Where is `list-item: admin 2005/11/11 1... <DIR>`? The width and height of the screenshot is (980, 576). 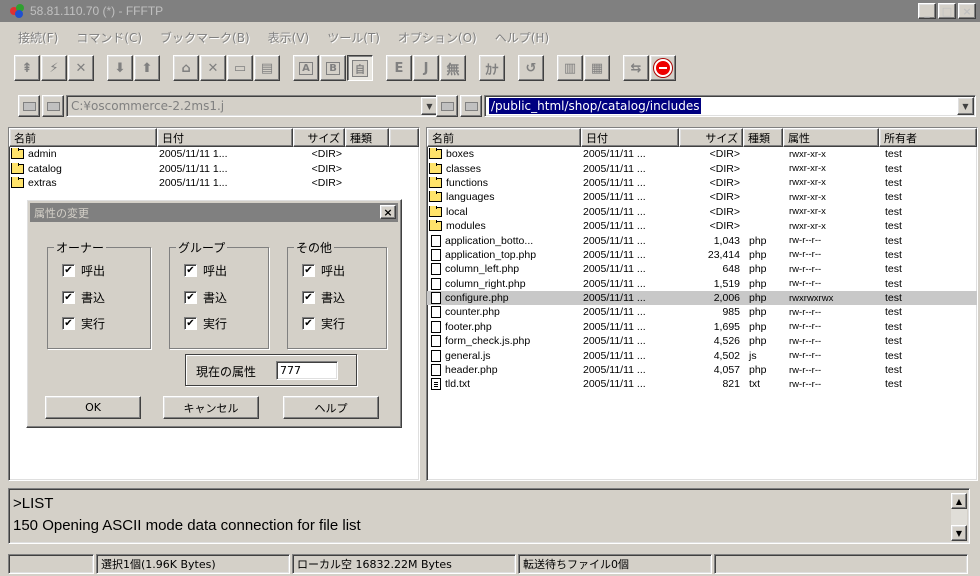 list-item: admin 2005/11/11 1... <DIR> is located at coordinates (214, 154).